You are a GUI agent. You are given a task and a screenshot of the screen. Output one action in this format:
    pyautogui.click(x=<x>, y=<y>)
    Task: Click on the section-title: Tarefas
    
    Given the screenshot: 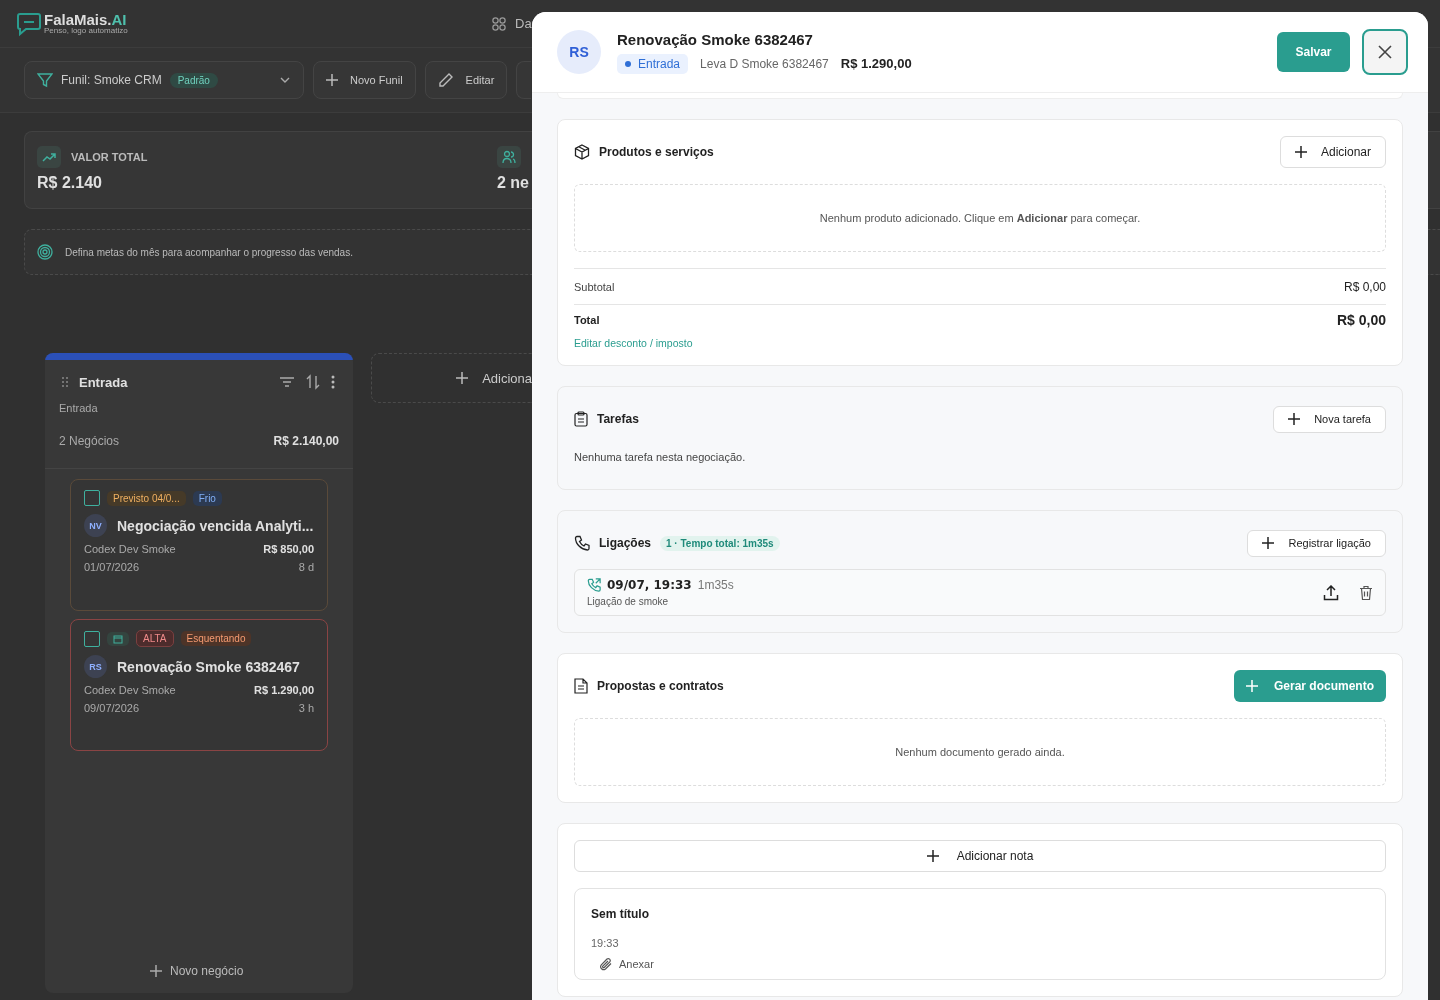 What is the action you would take?
    pyautogui.click(x=618, y=419)
    